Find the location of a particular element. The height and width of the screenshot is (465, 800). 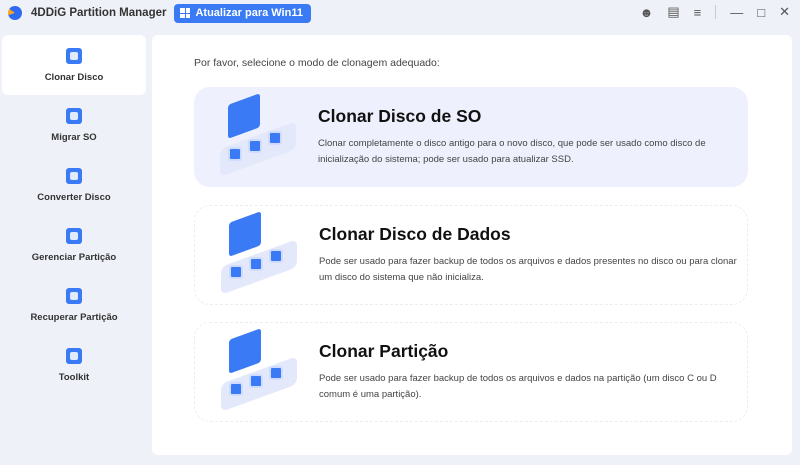

minimize-button: — is located at coordinates (736, 12).